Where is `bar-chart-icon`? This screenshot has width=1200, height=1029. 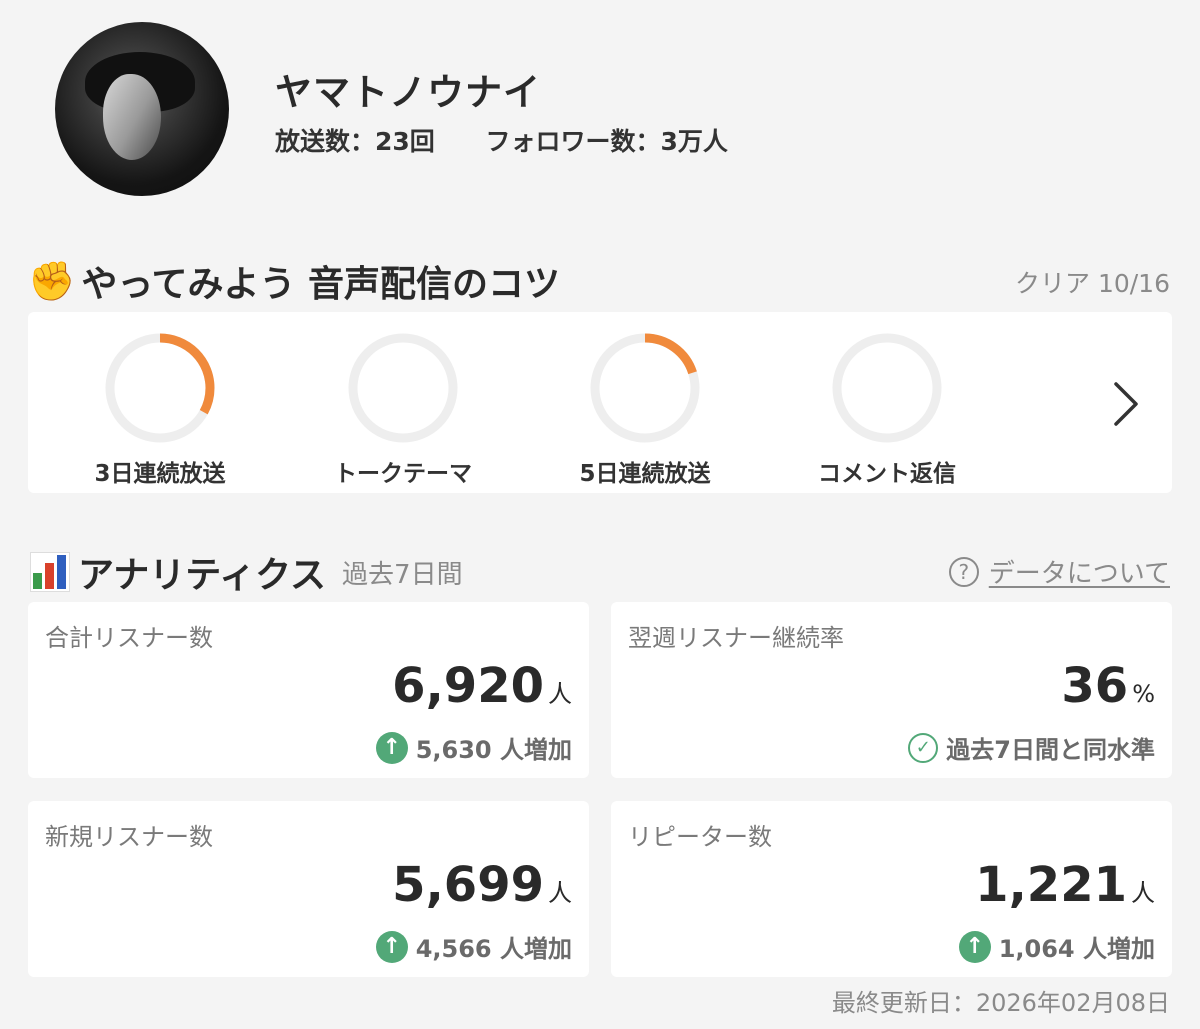
bar-chart-icon is located at coordinates (50, 572).